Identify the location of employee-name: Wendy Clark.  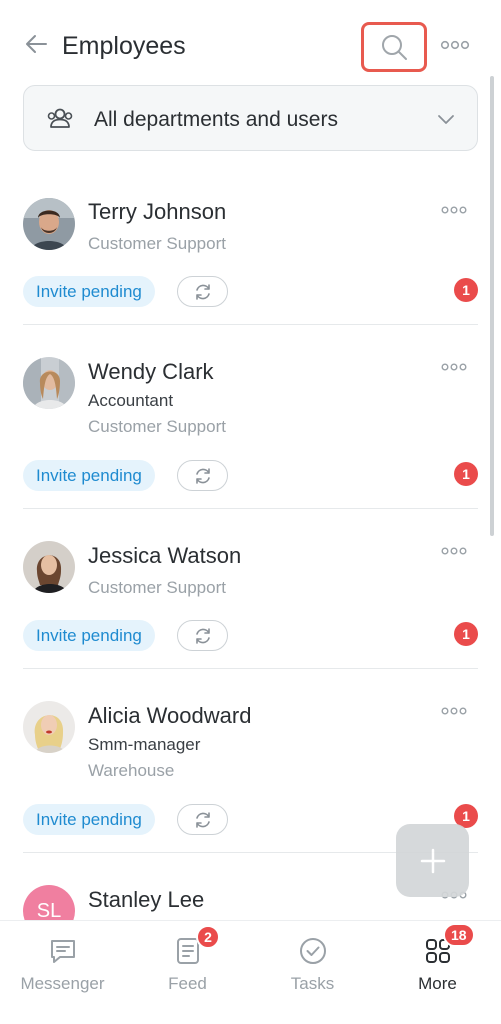
(151, 371).